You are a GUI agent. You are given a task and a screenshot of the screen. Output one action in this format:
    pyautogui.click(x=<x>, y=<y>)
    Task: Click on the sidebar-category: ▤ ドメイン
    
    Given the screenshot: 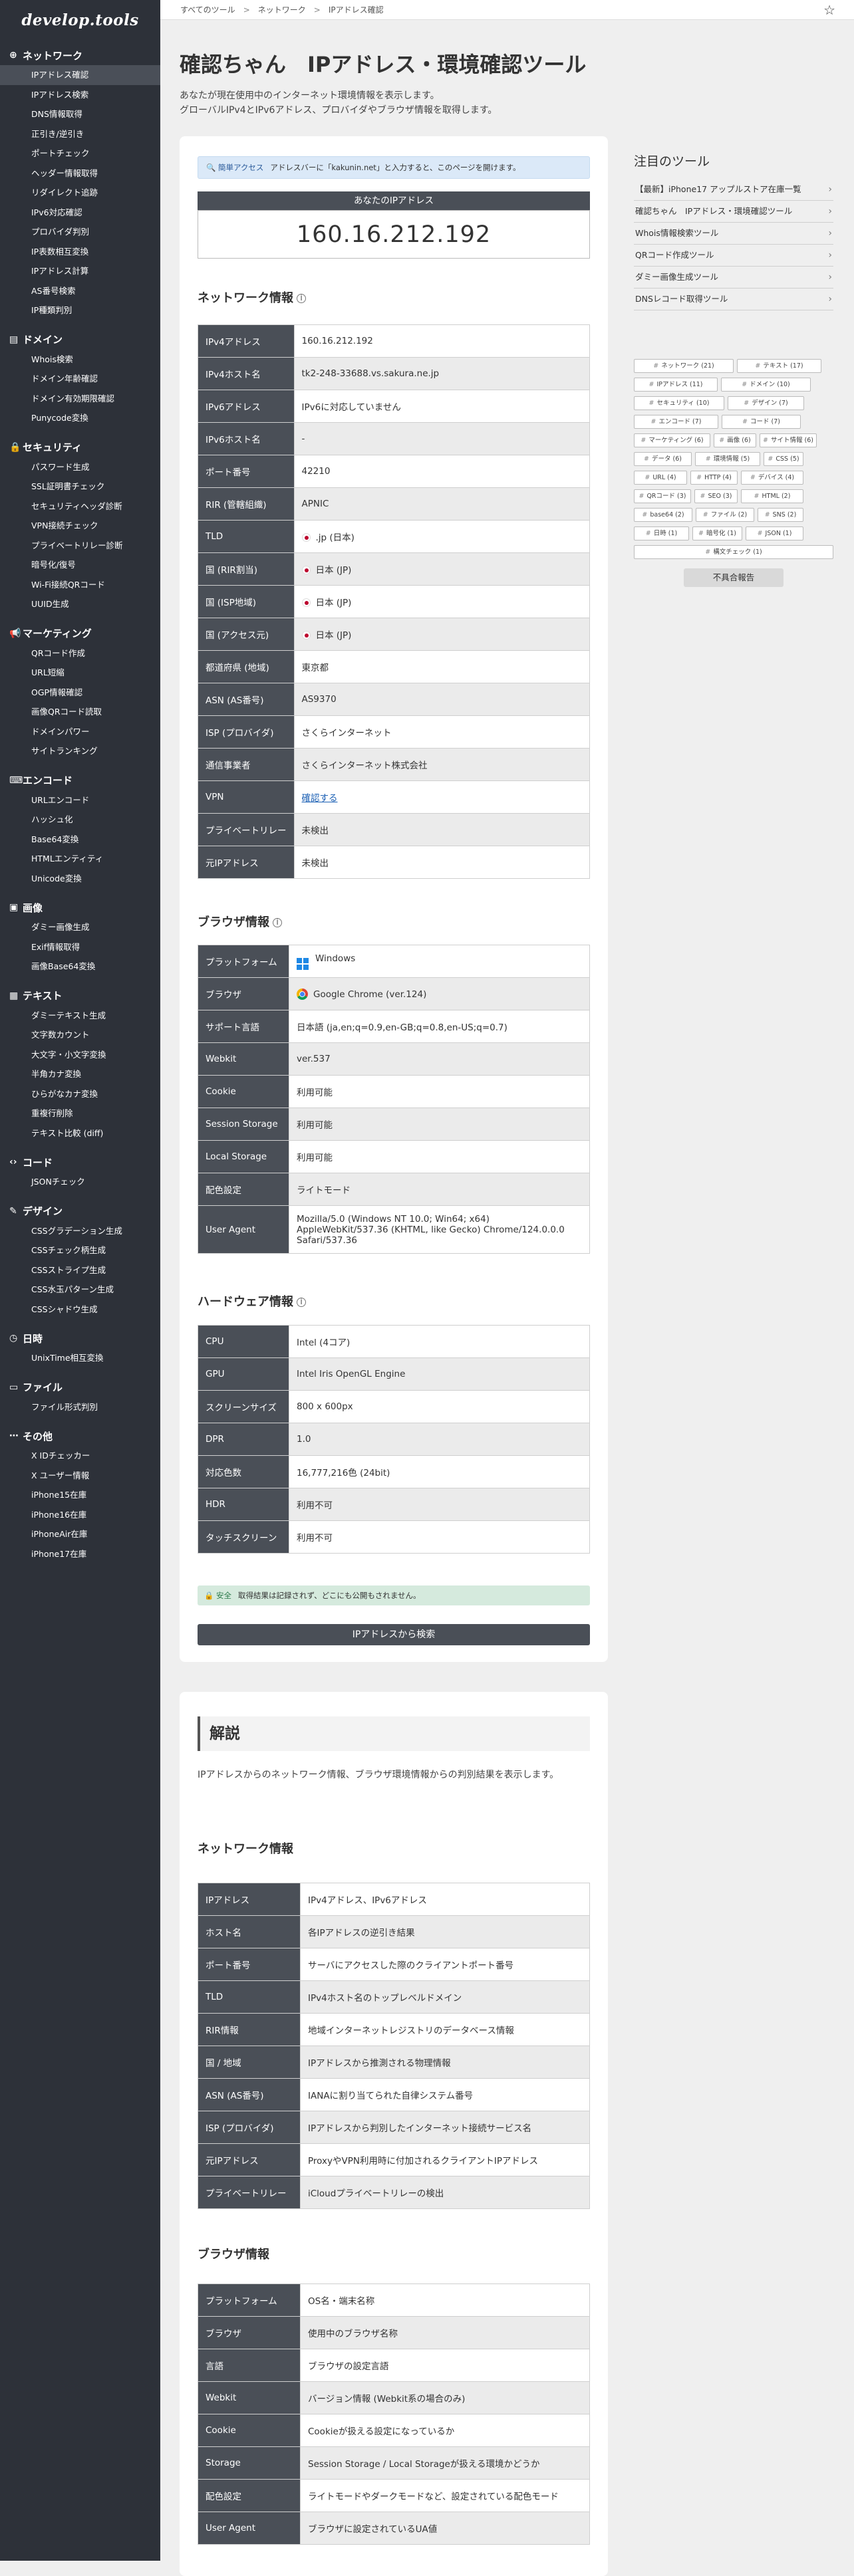 What is the action you would take?
    pyautogui.click(x=80, y=340)
    